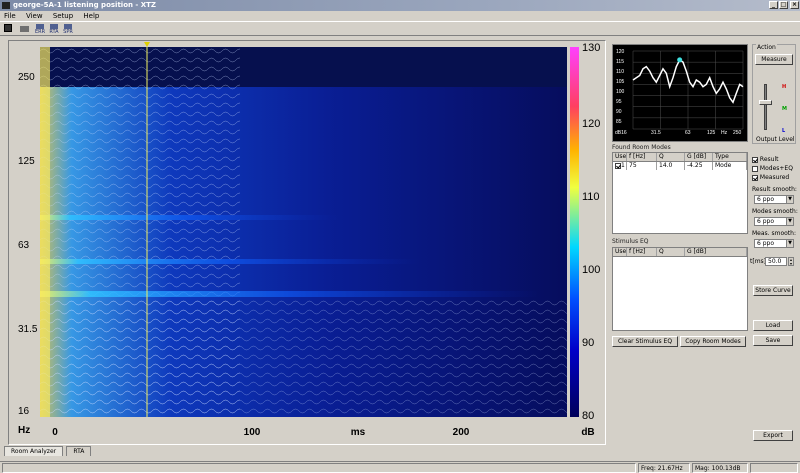 Image resolution: width=800 pixels, height=473 pixels. Describe the element at coordinates (68, 29) in the screenshot. I see `spr-tool-button: SPR` at that location.